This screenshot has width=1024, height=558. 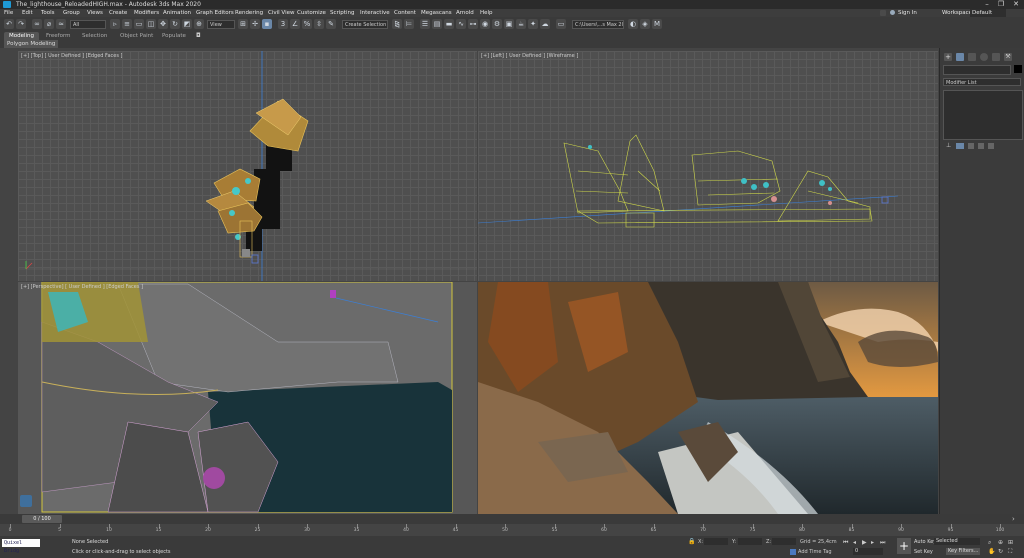 I want to click on add-time-tag-button: Add Time Tag, so click(x=815, y=552).